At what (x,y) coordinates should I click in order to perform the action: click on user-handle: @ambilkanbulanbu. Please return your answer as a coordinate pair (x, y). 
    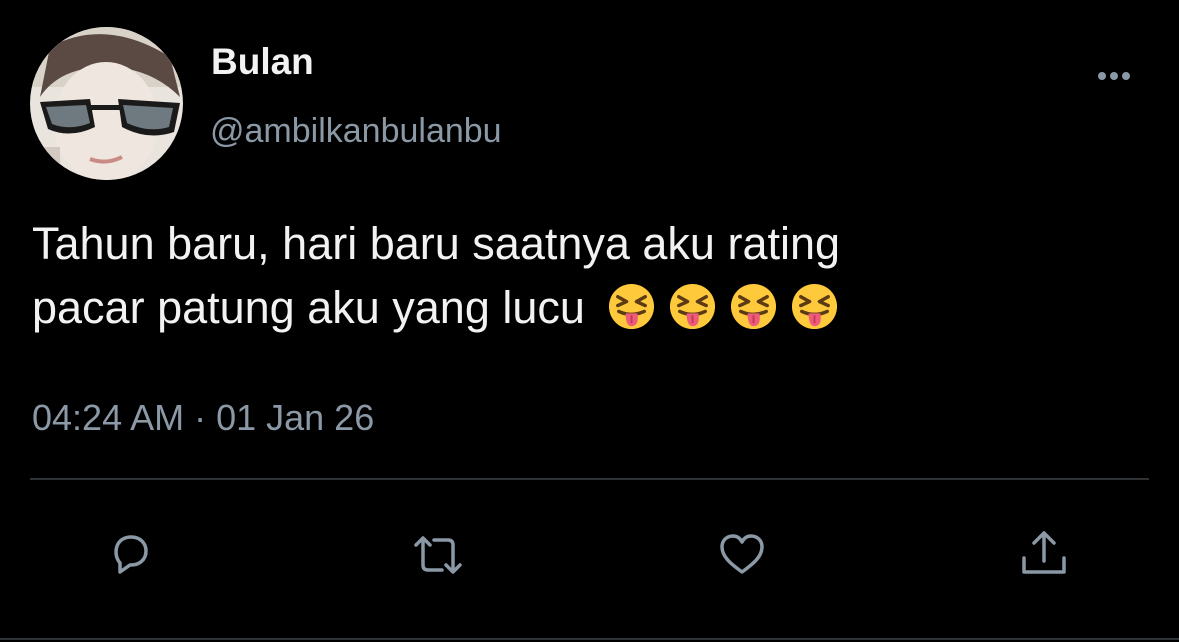
    Looking at the image, I should click on (356, 131).